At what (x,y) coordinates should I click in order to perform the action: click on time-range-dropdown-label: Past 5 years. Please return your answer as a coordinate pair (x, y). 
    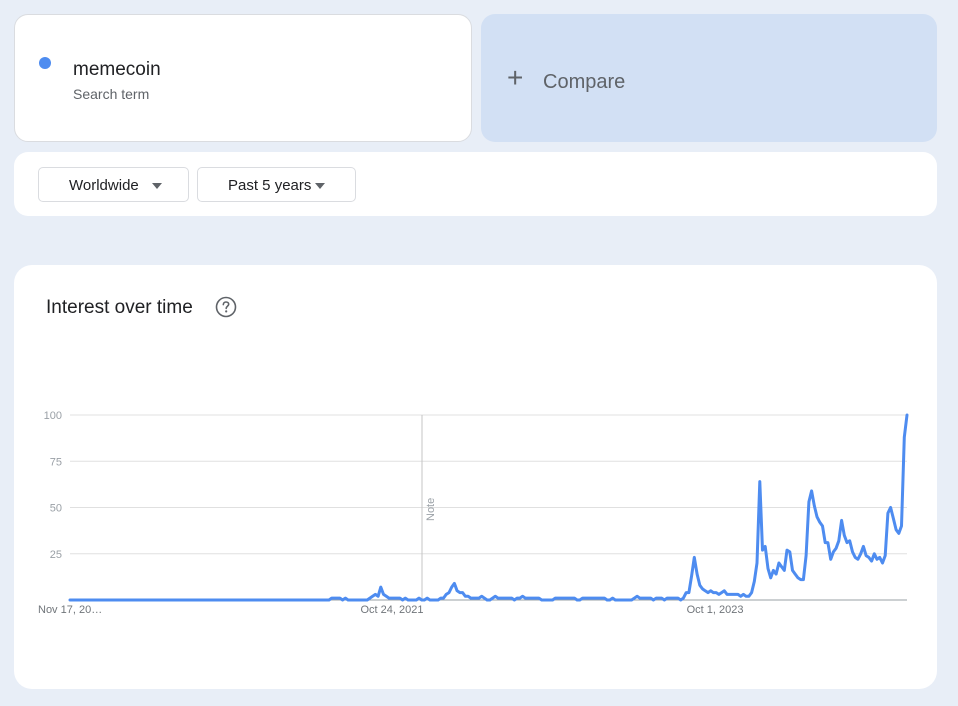
    Looking at the image, I should click on (270, 185).